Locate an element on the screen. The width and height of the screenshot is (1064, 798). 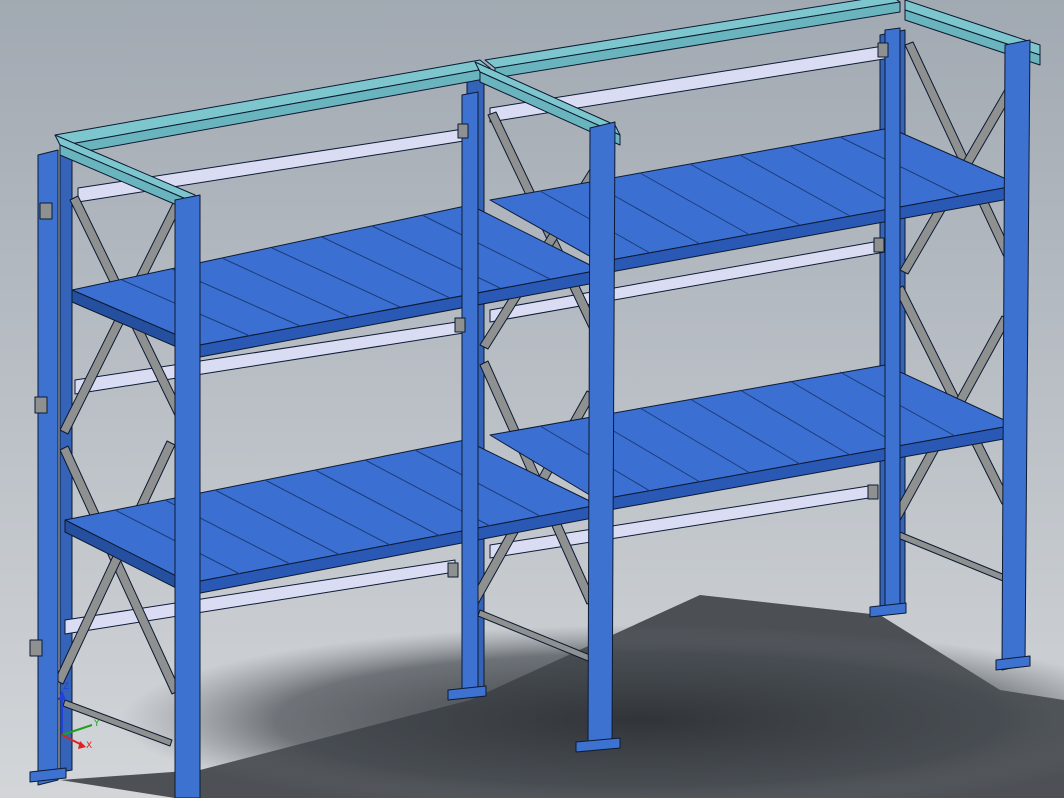
x-axis-label: X is located at coordinates (89, 746).